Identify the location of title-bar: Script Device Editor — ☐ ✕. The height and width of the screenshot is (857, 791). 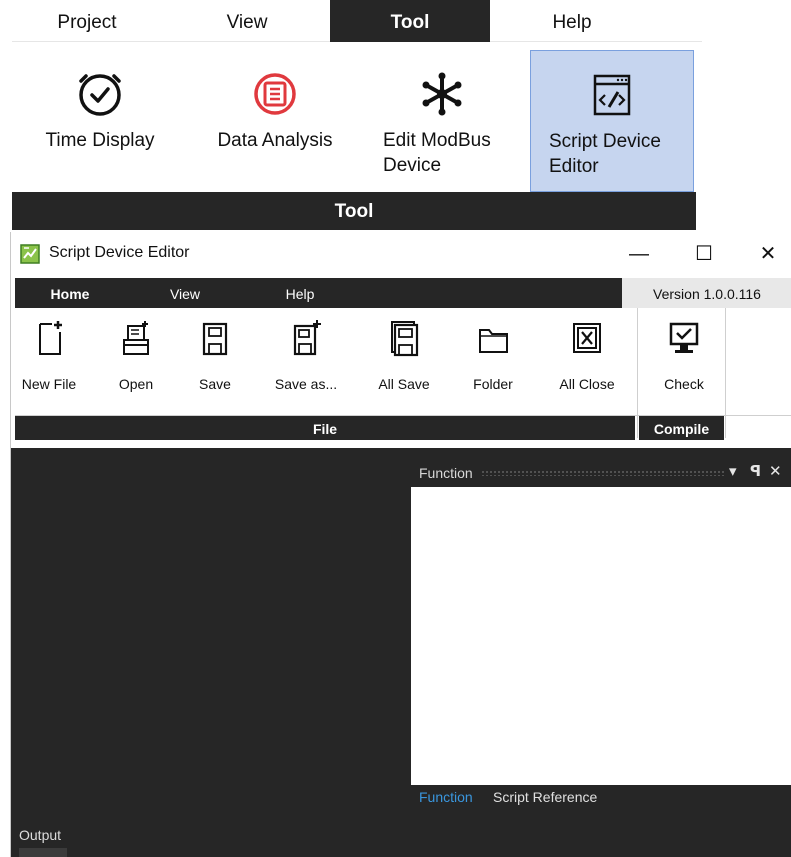
(401, 254).